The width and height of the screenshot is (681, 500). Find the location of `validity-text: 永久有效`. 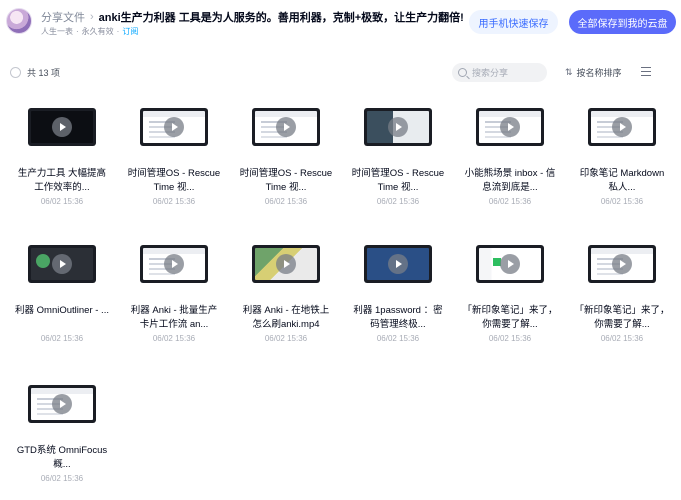

validity-text: 永久有效 is located at coordinates (97, 31).